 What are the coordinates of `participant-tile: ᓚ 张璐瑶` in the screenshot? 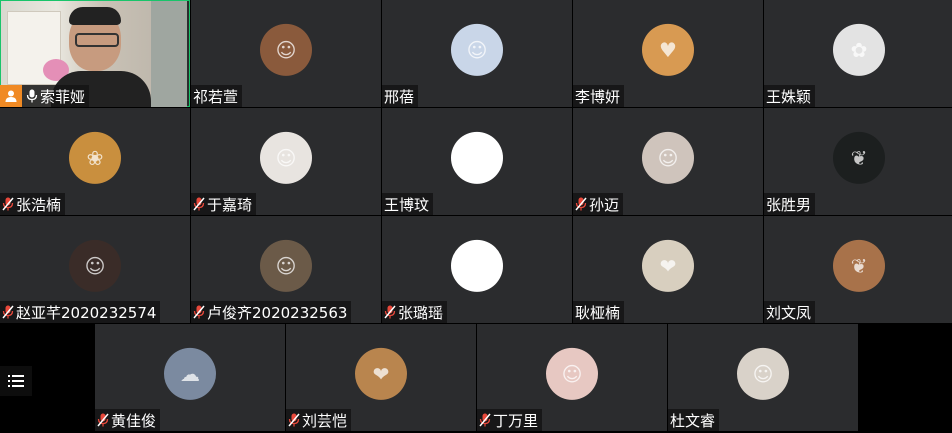 It's located at (477, 269).